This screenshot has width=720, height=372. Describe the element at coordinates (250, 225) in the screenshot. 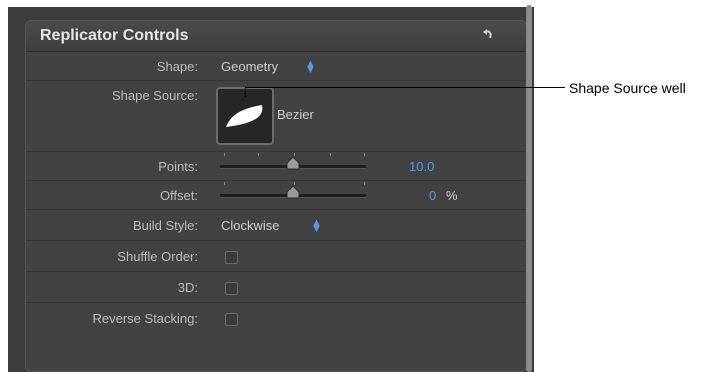

I see `build-style-popup: Clockwise` at that location.